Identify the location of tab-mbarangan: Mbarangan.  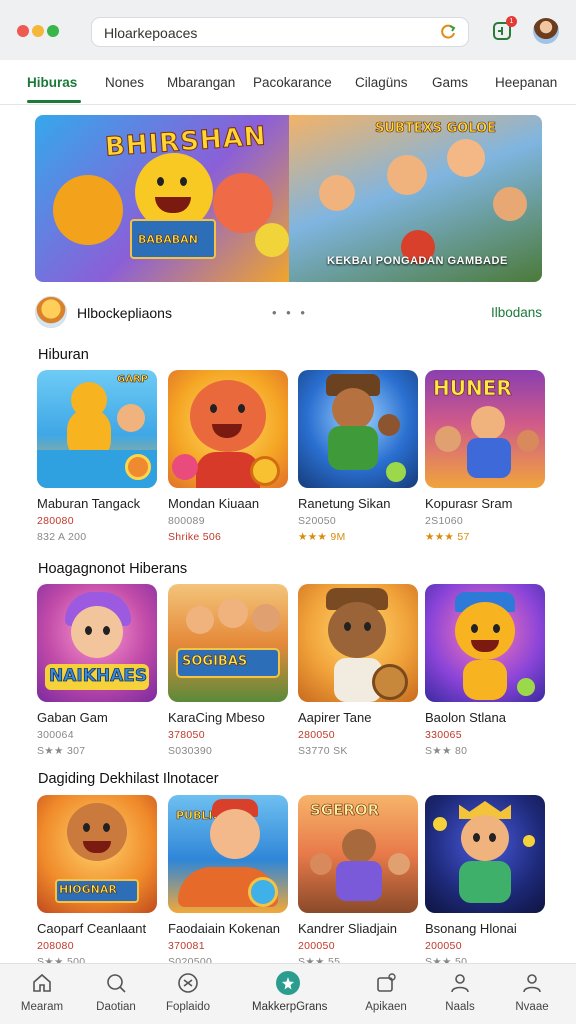
(201, 82).